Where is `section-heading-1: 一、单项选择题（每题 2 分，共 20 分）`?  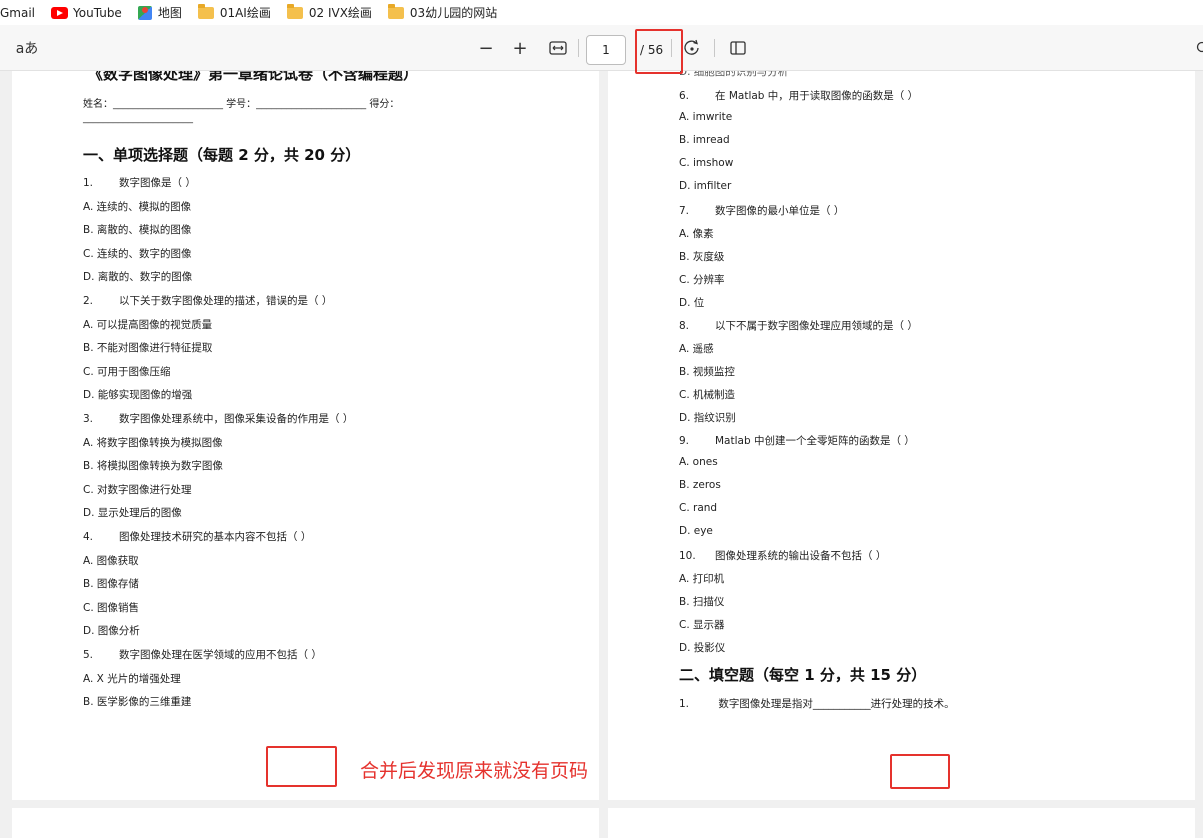 section-heading-1: 一、单项选择题（每题 2 分，共 20 分） is located at coordinates (222, 155).